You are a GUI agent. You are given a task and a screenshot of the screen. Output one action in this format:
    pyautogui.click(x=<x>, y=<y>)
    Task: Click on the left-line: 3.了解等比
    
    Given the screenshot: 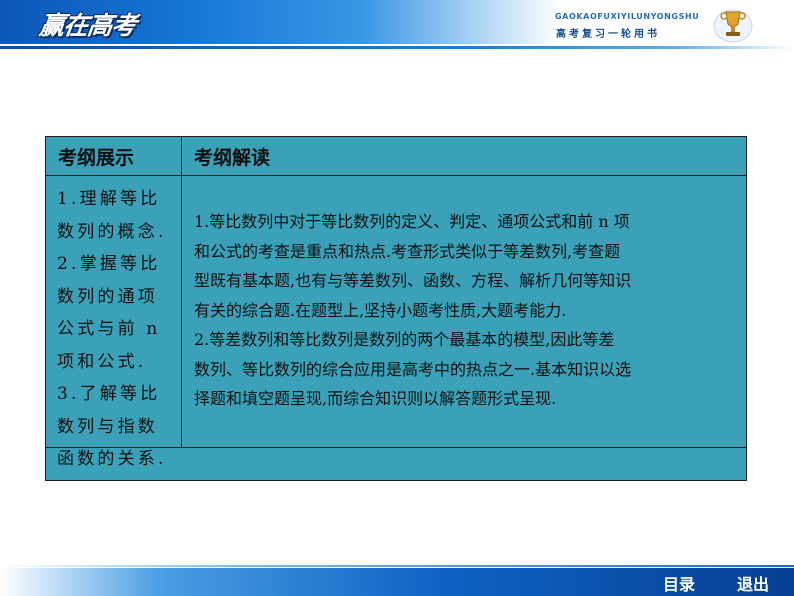 What is the action you would take?
    pyautogui.click(x=109, y=394)
    